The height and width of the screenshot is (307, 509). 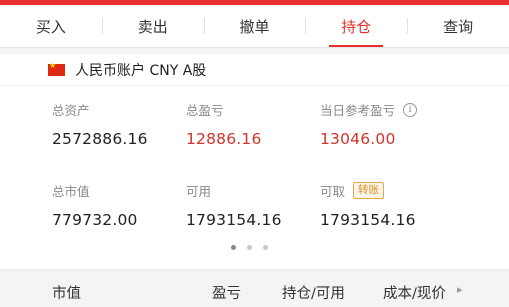 What do you see at coordinates (358, 110) in the screenshot?
I see `today-pnl-label: 当日参考盈亏` at bounding box center [358, 110].